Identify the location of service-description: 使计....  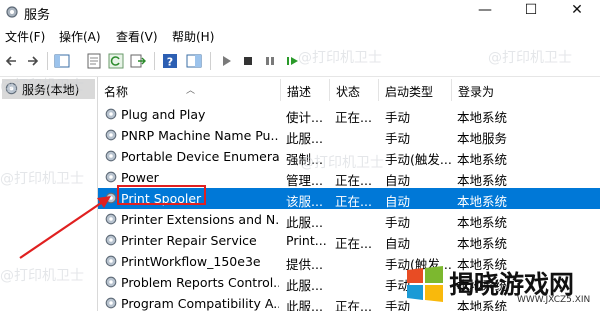
(304, 117).